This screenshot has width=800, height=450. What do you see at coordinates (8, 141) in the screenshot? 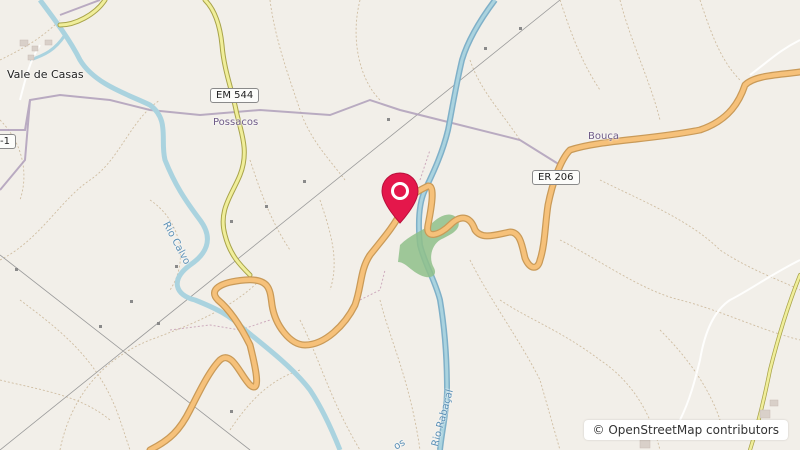
I see `road-shield-partial: -1` at bounding box center [8, 141].